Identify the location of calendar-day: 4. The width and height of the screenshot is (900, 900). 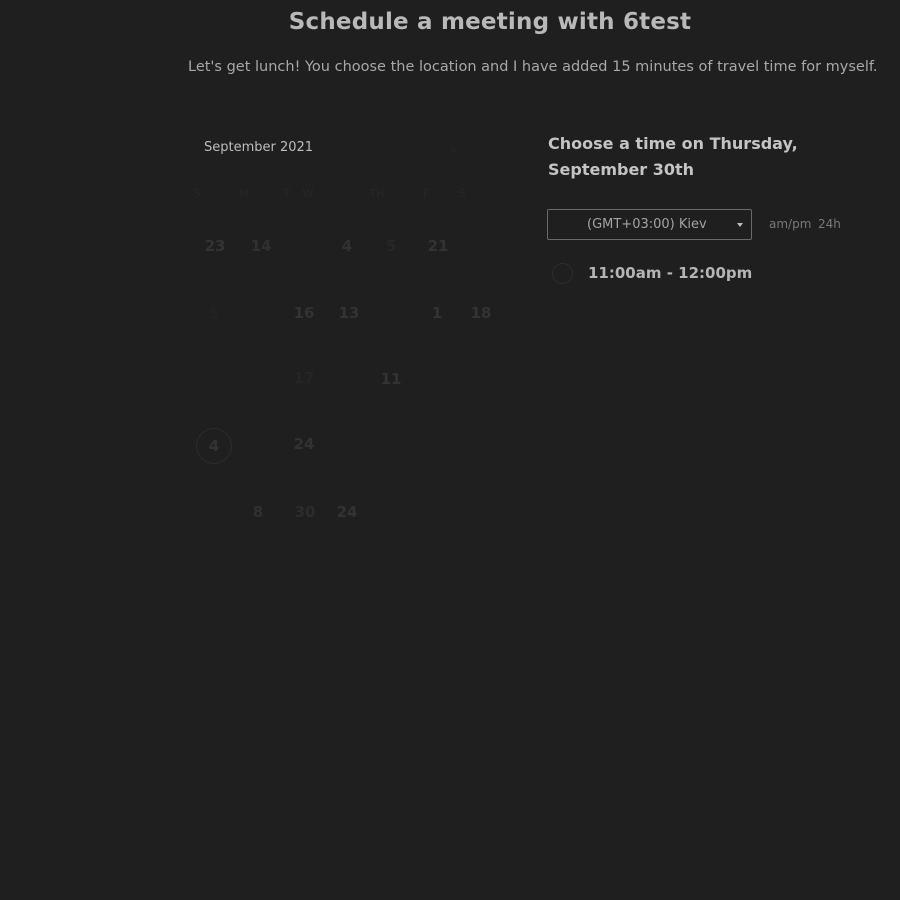
(347, 246).